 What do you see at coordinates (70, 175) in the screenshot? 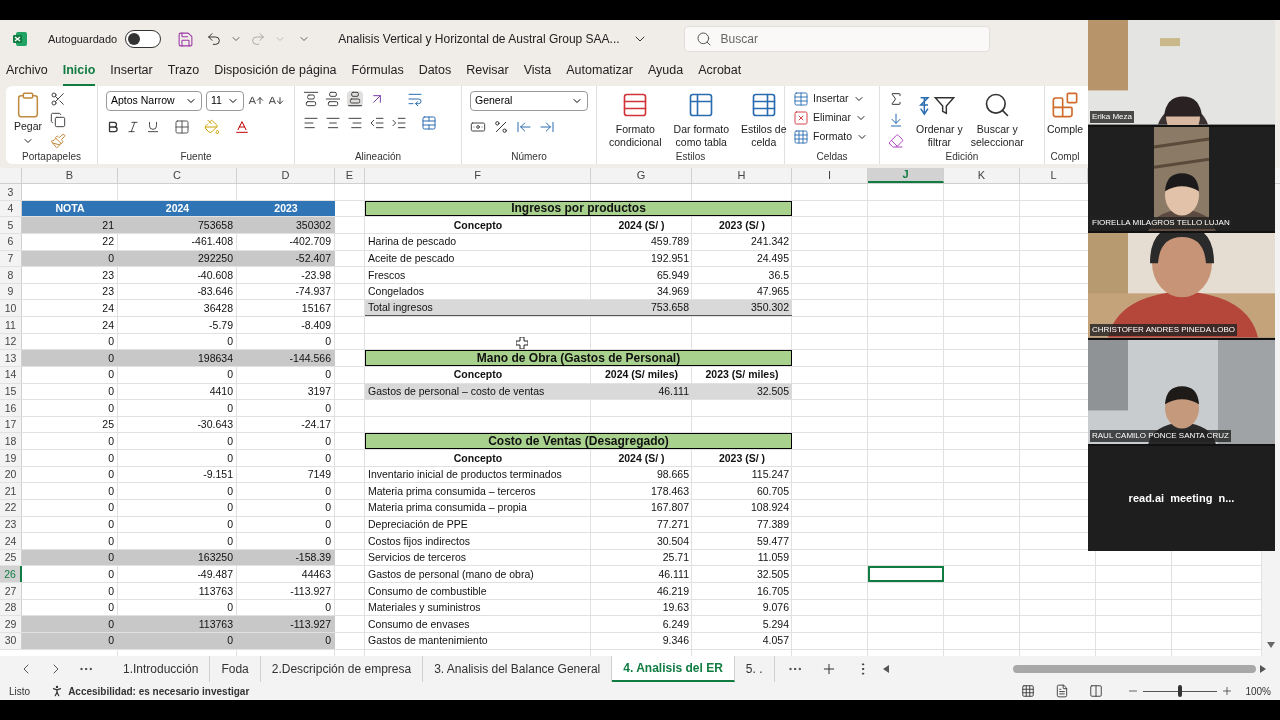
I see `column-header: B` at bounding box center [70, 175].